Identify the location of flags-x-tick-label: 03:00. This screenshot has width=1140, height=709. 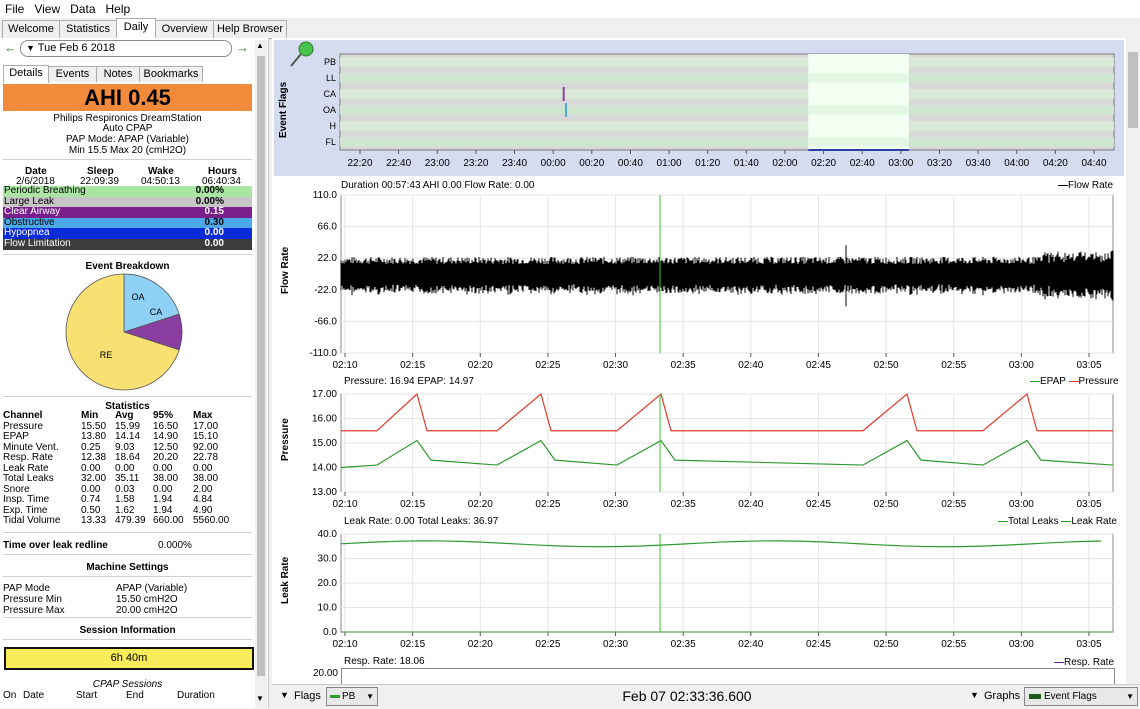
(900, 163).